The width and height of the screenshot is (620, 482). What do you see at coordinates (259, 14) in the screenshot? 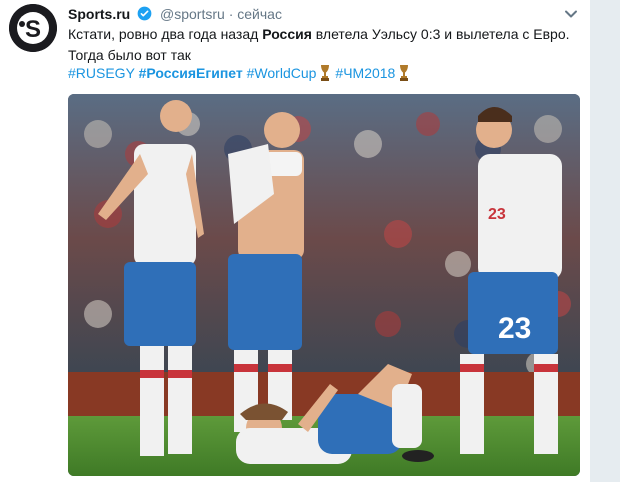
I see `tweet-timestamp: сейчас` at bounding box center [259, 14].